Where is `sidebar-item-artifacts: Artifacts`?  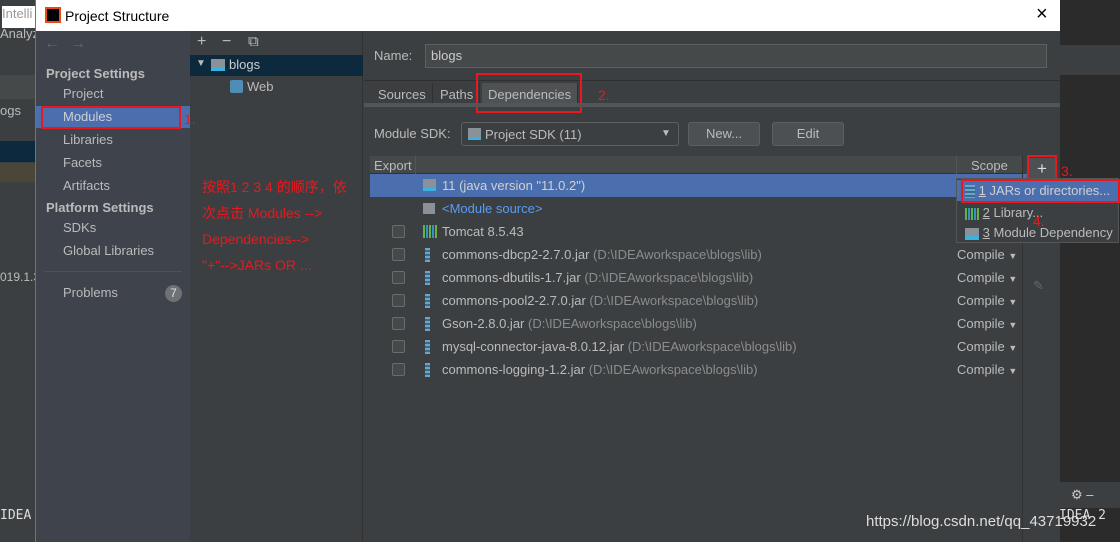
sidebar-item-artifacts: Artifacts is located at coordinates (113, 186).